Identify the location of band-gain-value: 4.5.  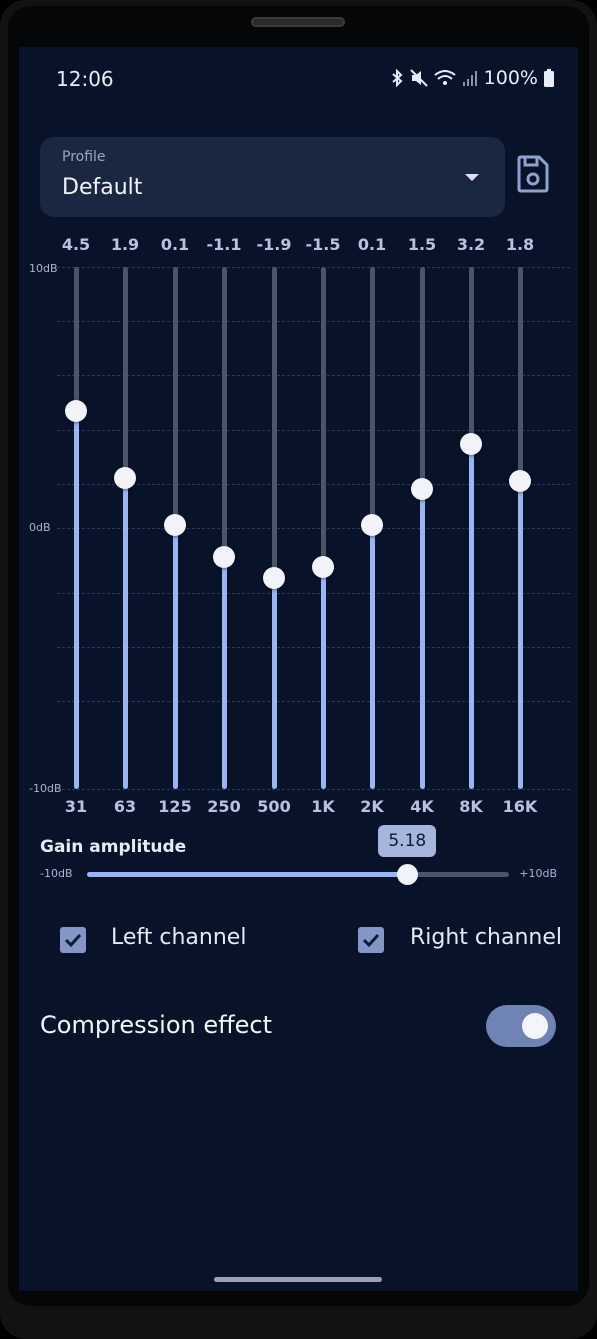
(76, 244).